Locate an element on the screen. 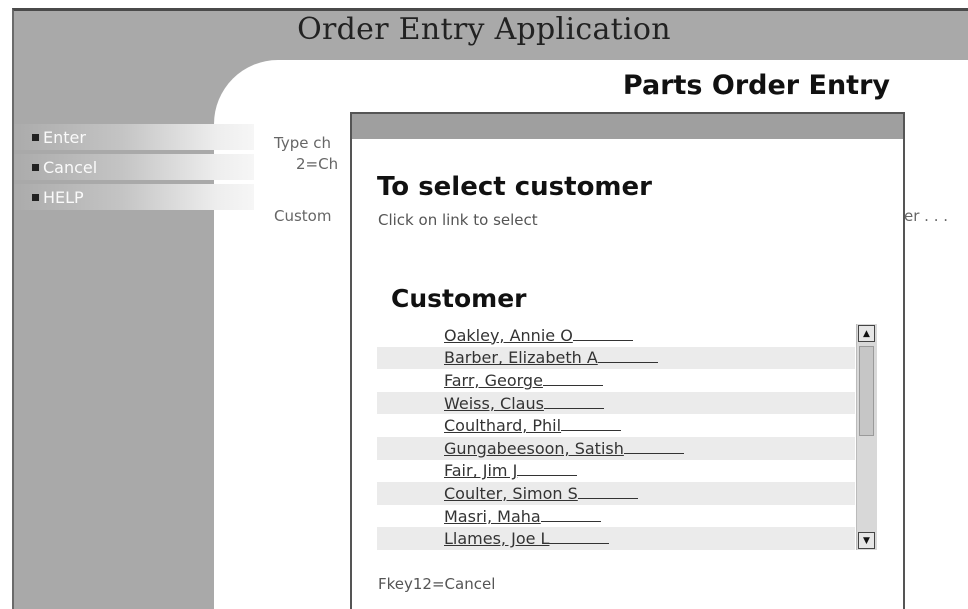 The height and width of the screenshot is (609, 968). list-item: Oakley, Annie O is located at coordinates (616, 335).